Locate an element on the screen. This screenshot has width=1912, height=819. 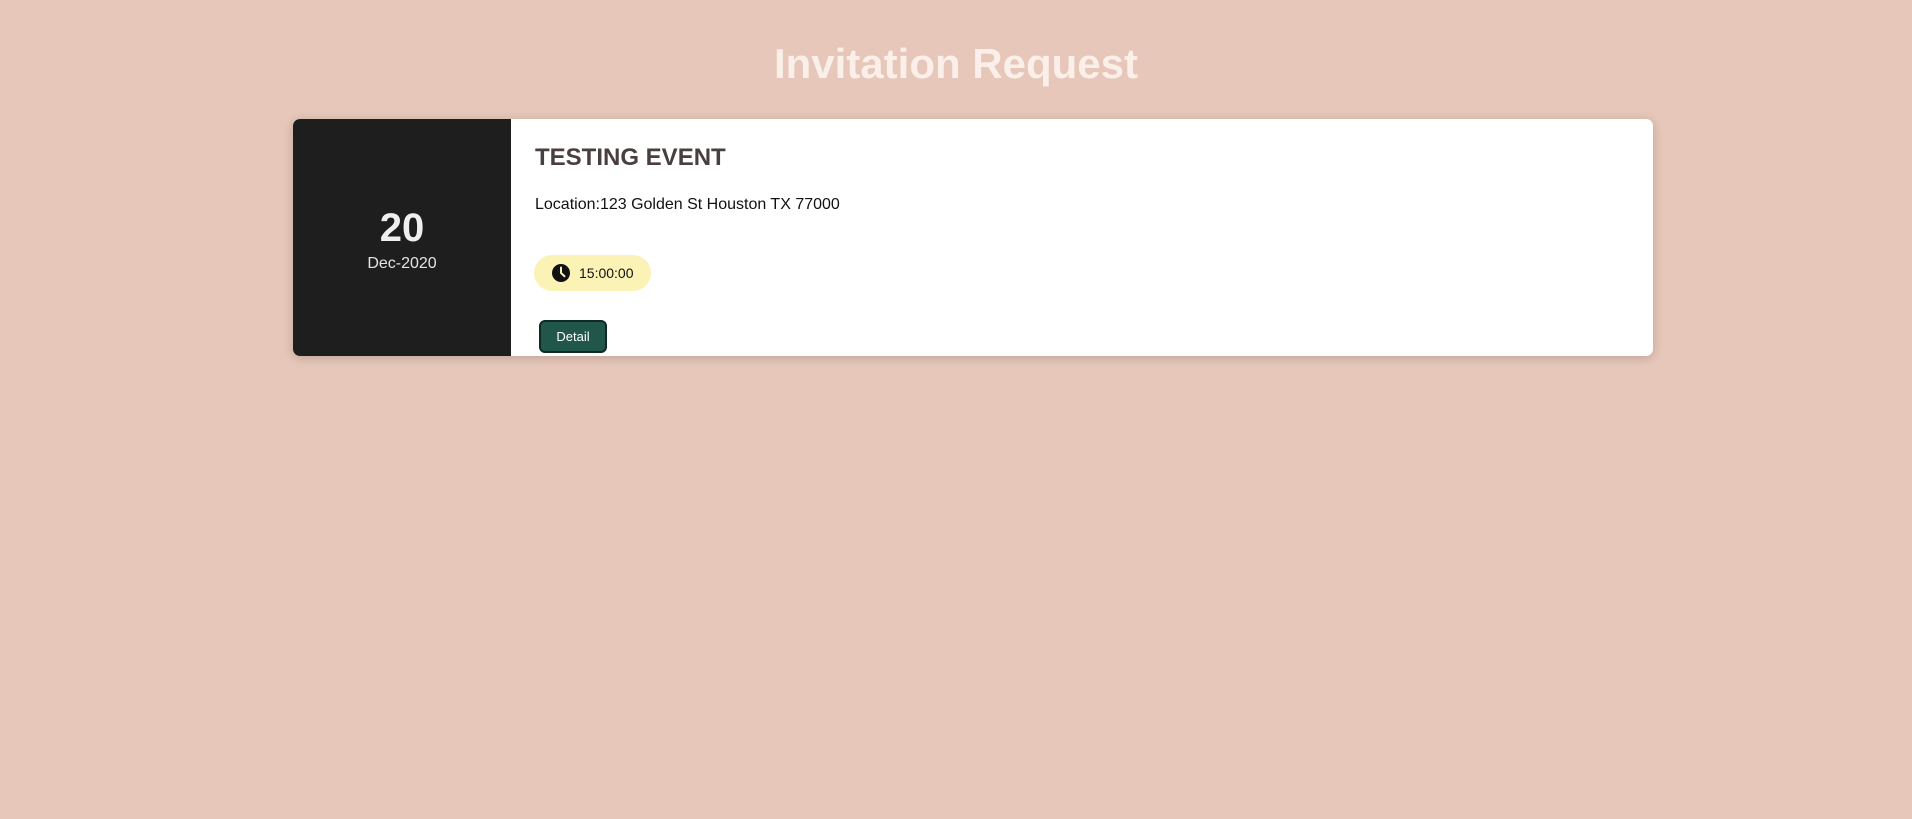
event-time-badge: 15:00:00 is located at coordinates (592, 273).